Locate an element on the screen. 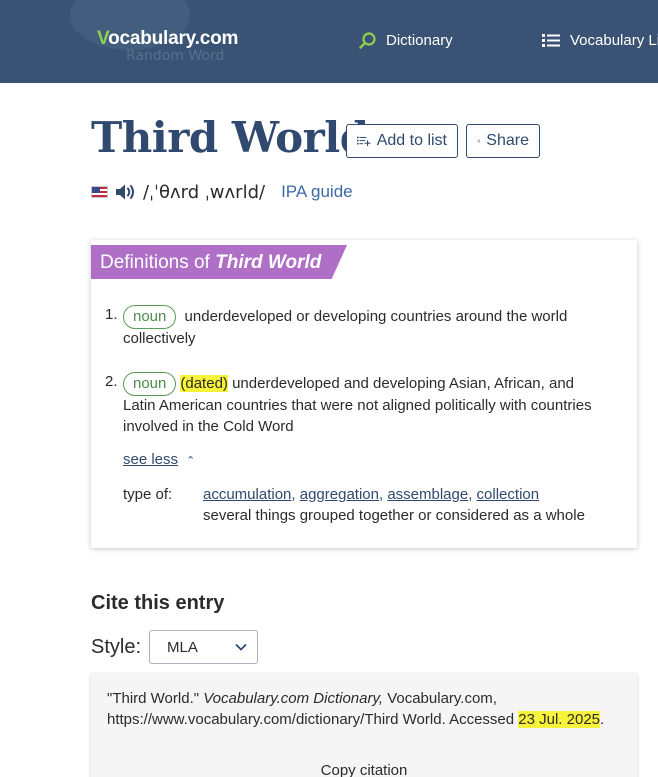 The height and width of the screenshot is (777, 658). cite-section-title: Cite this entry is located at coordinates (158, 603).